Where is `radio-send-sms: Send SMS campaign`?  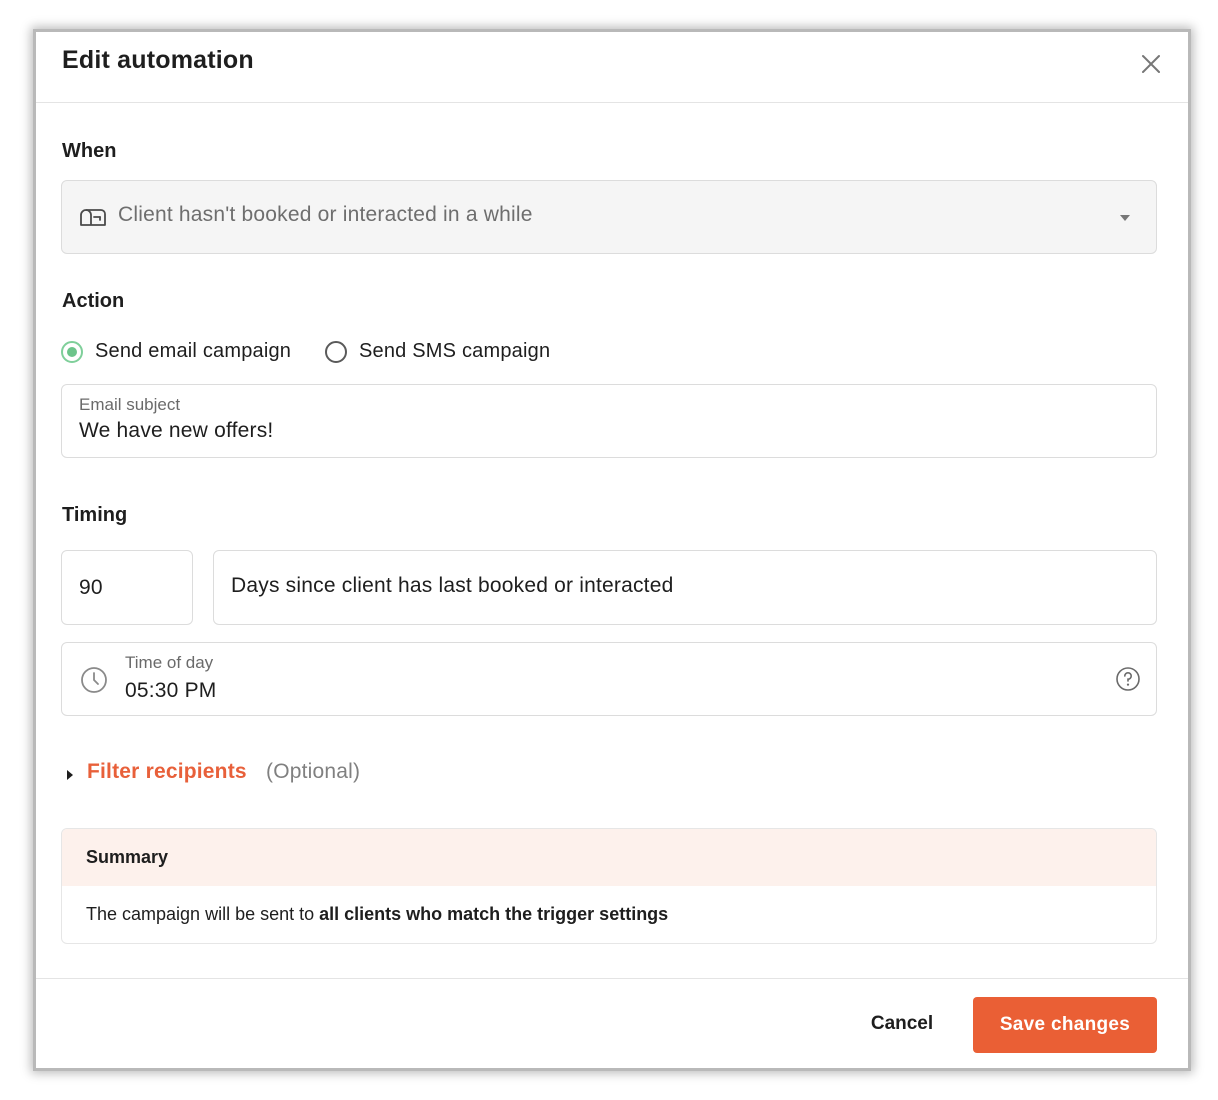
radio-send-sms: Send SMS campaign is located at coordinates (445, 353).